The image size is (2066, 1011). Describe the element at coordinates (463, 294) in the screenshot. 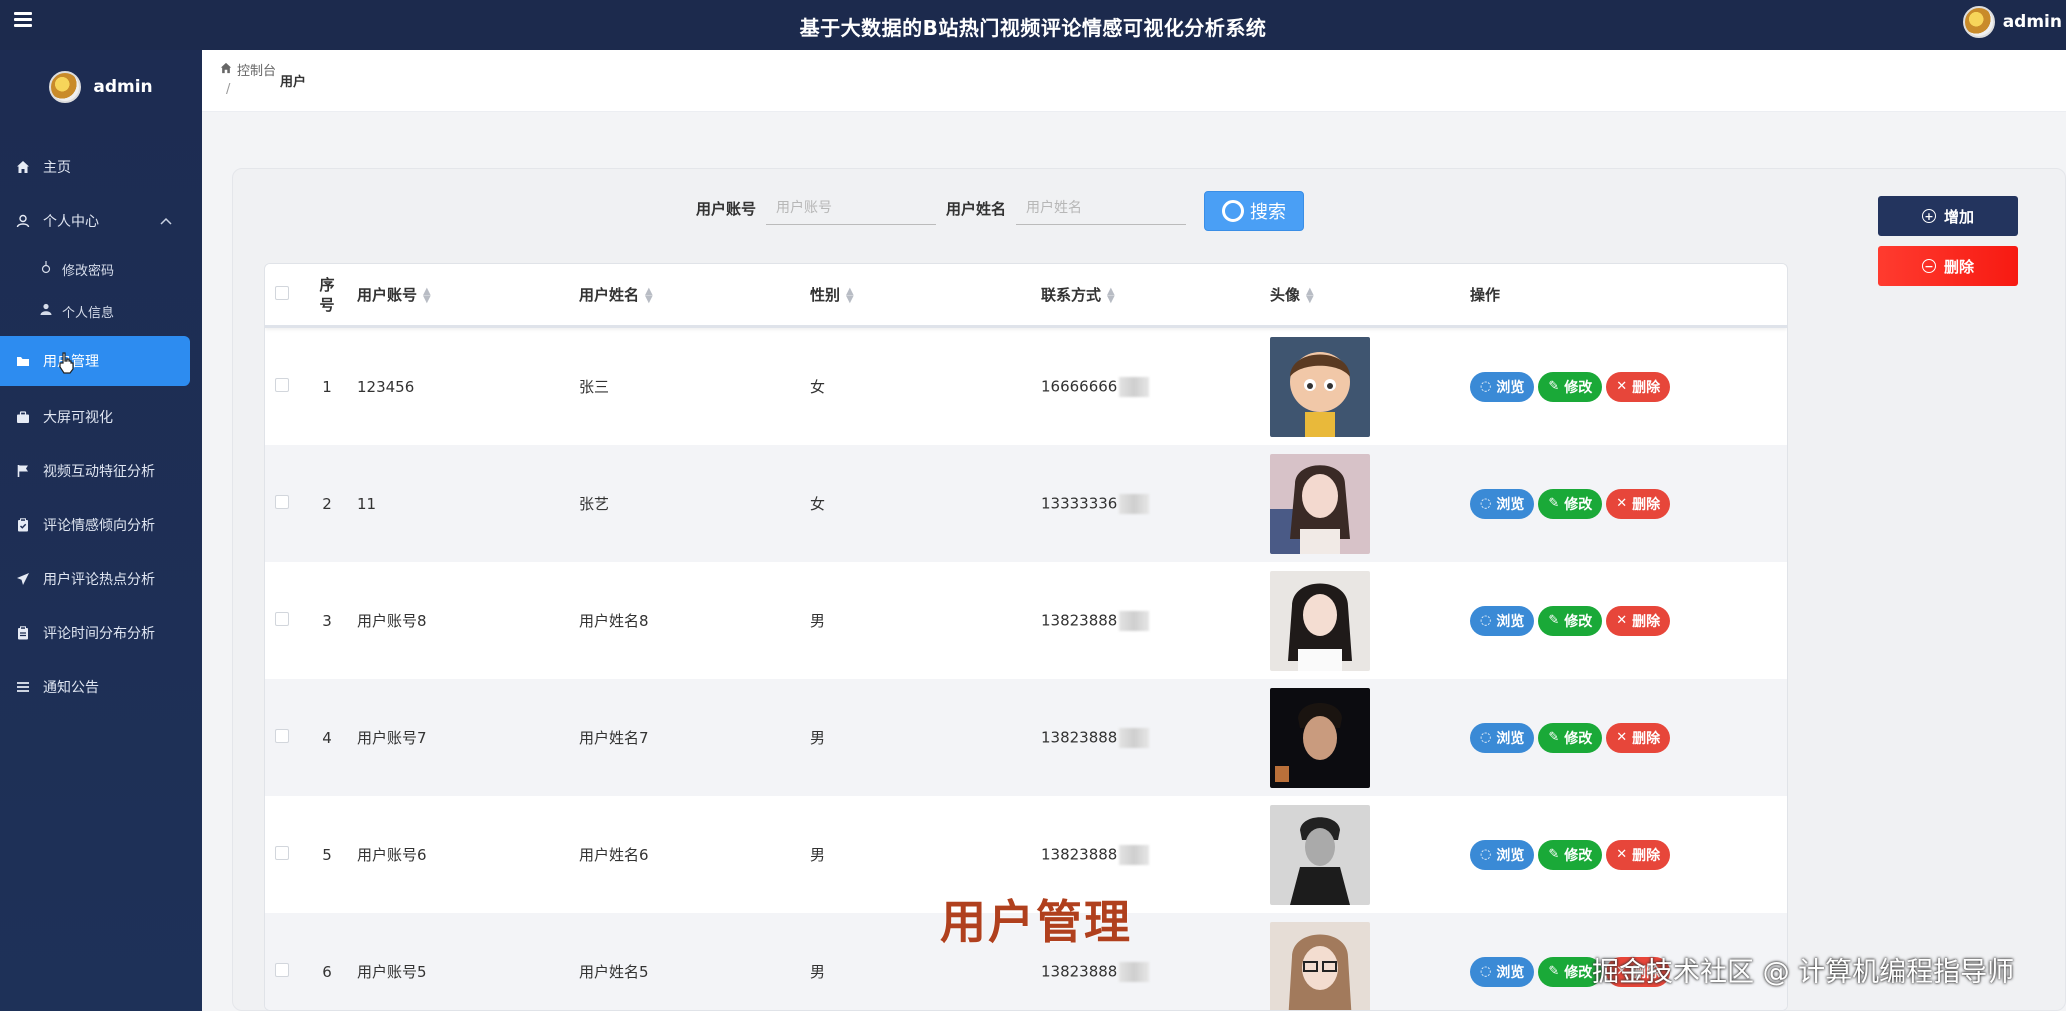

I see `header-account: 用户账号 ▲ ▼` at that location.